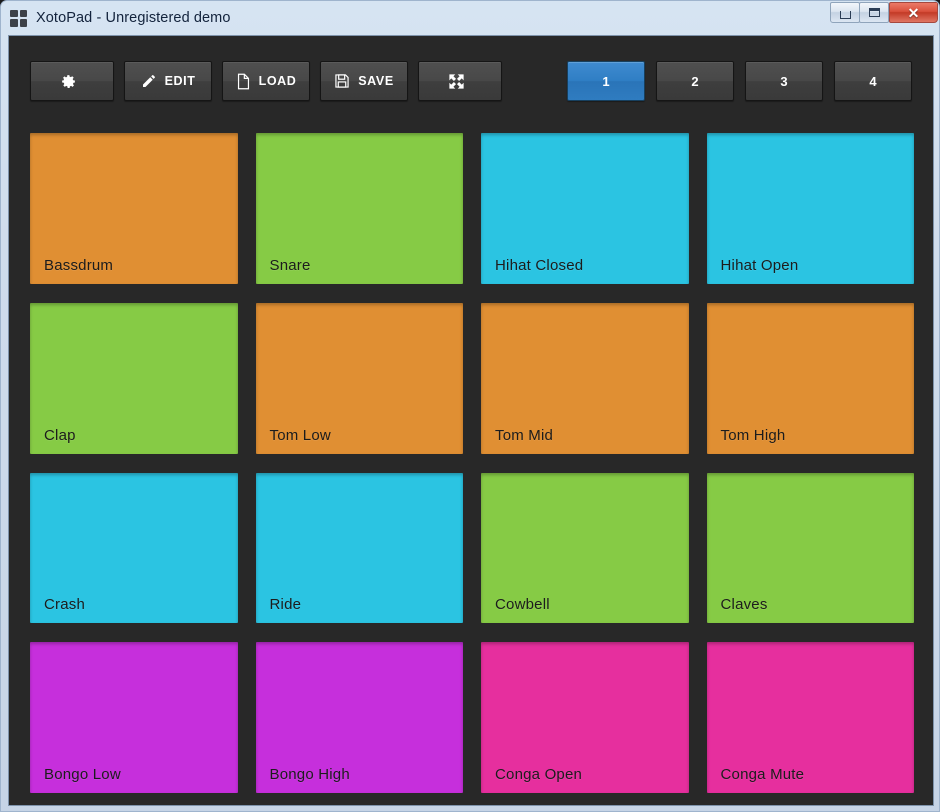 The image size is (940, 812). I want to click on pad-label: Bassdrum, so click(79, 265).